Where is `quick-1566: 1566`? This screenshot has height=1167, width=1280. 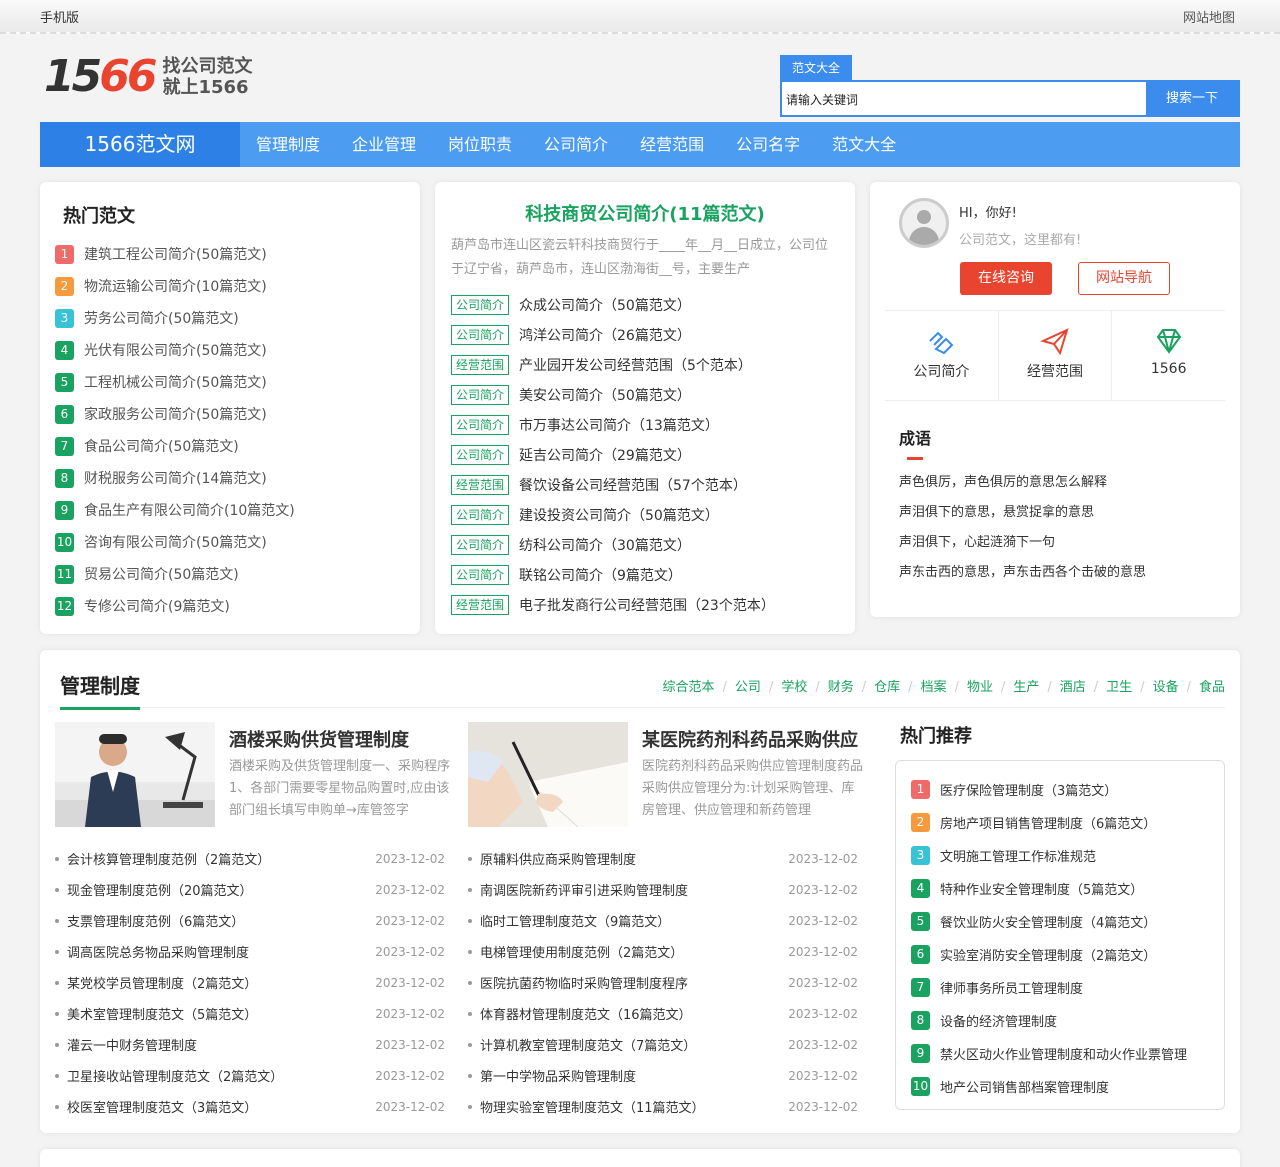
quick-1566: 1566 is located at coordinates (1168, 355).